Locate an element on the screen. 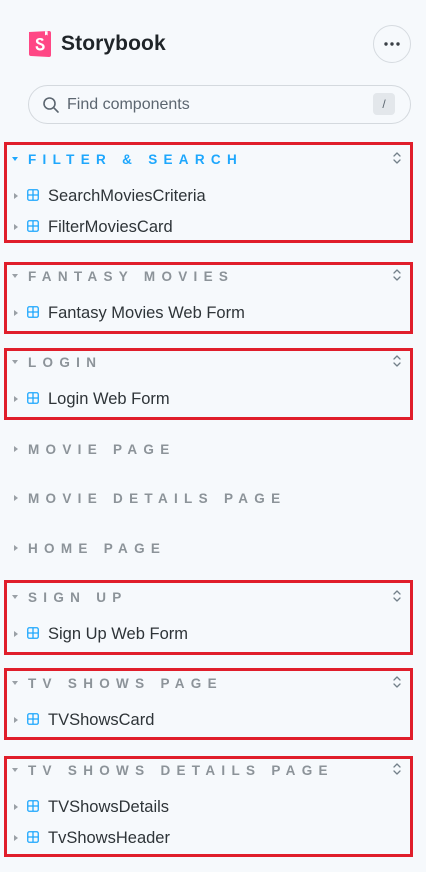 The height and width of the screenshot is (872, 426). menu-button is located at coordinates (392, 44).